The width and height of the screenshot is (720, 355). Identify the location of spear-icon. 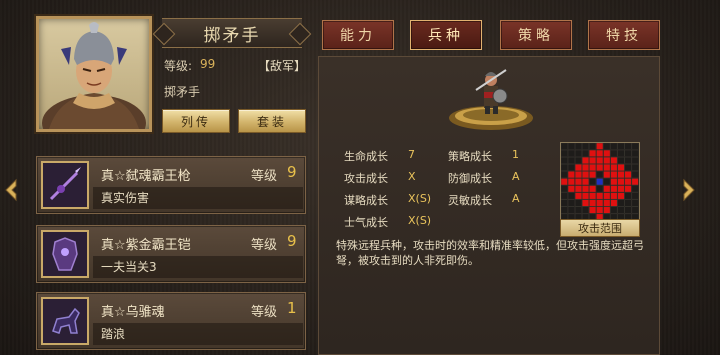
(65, 185).